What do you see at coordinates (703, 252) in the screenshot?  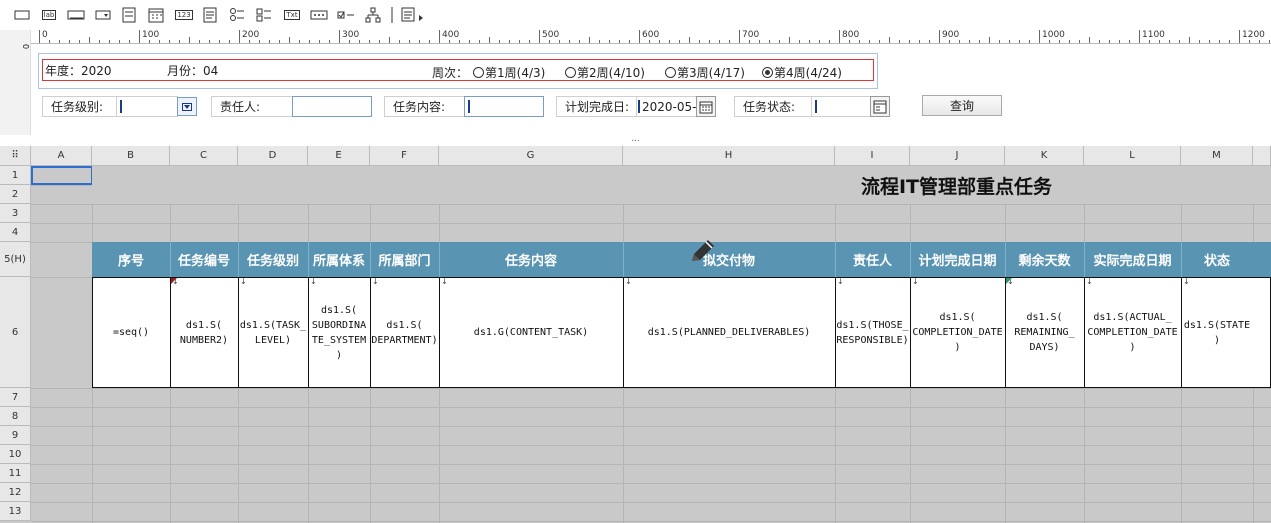 I see `pencil-icon` at bounding box center [703, 252].